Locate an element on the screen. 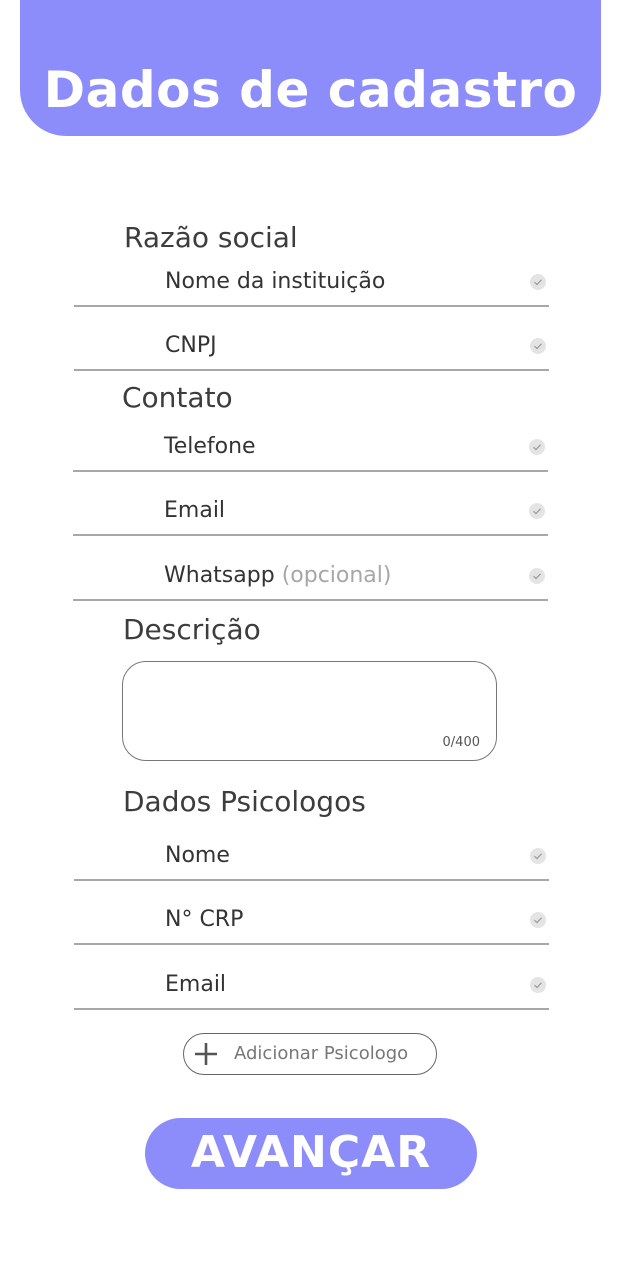  add-psychologist-label: Adicionar Psicologo is located at coordinates (321, 1053).